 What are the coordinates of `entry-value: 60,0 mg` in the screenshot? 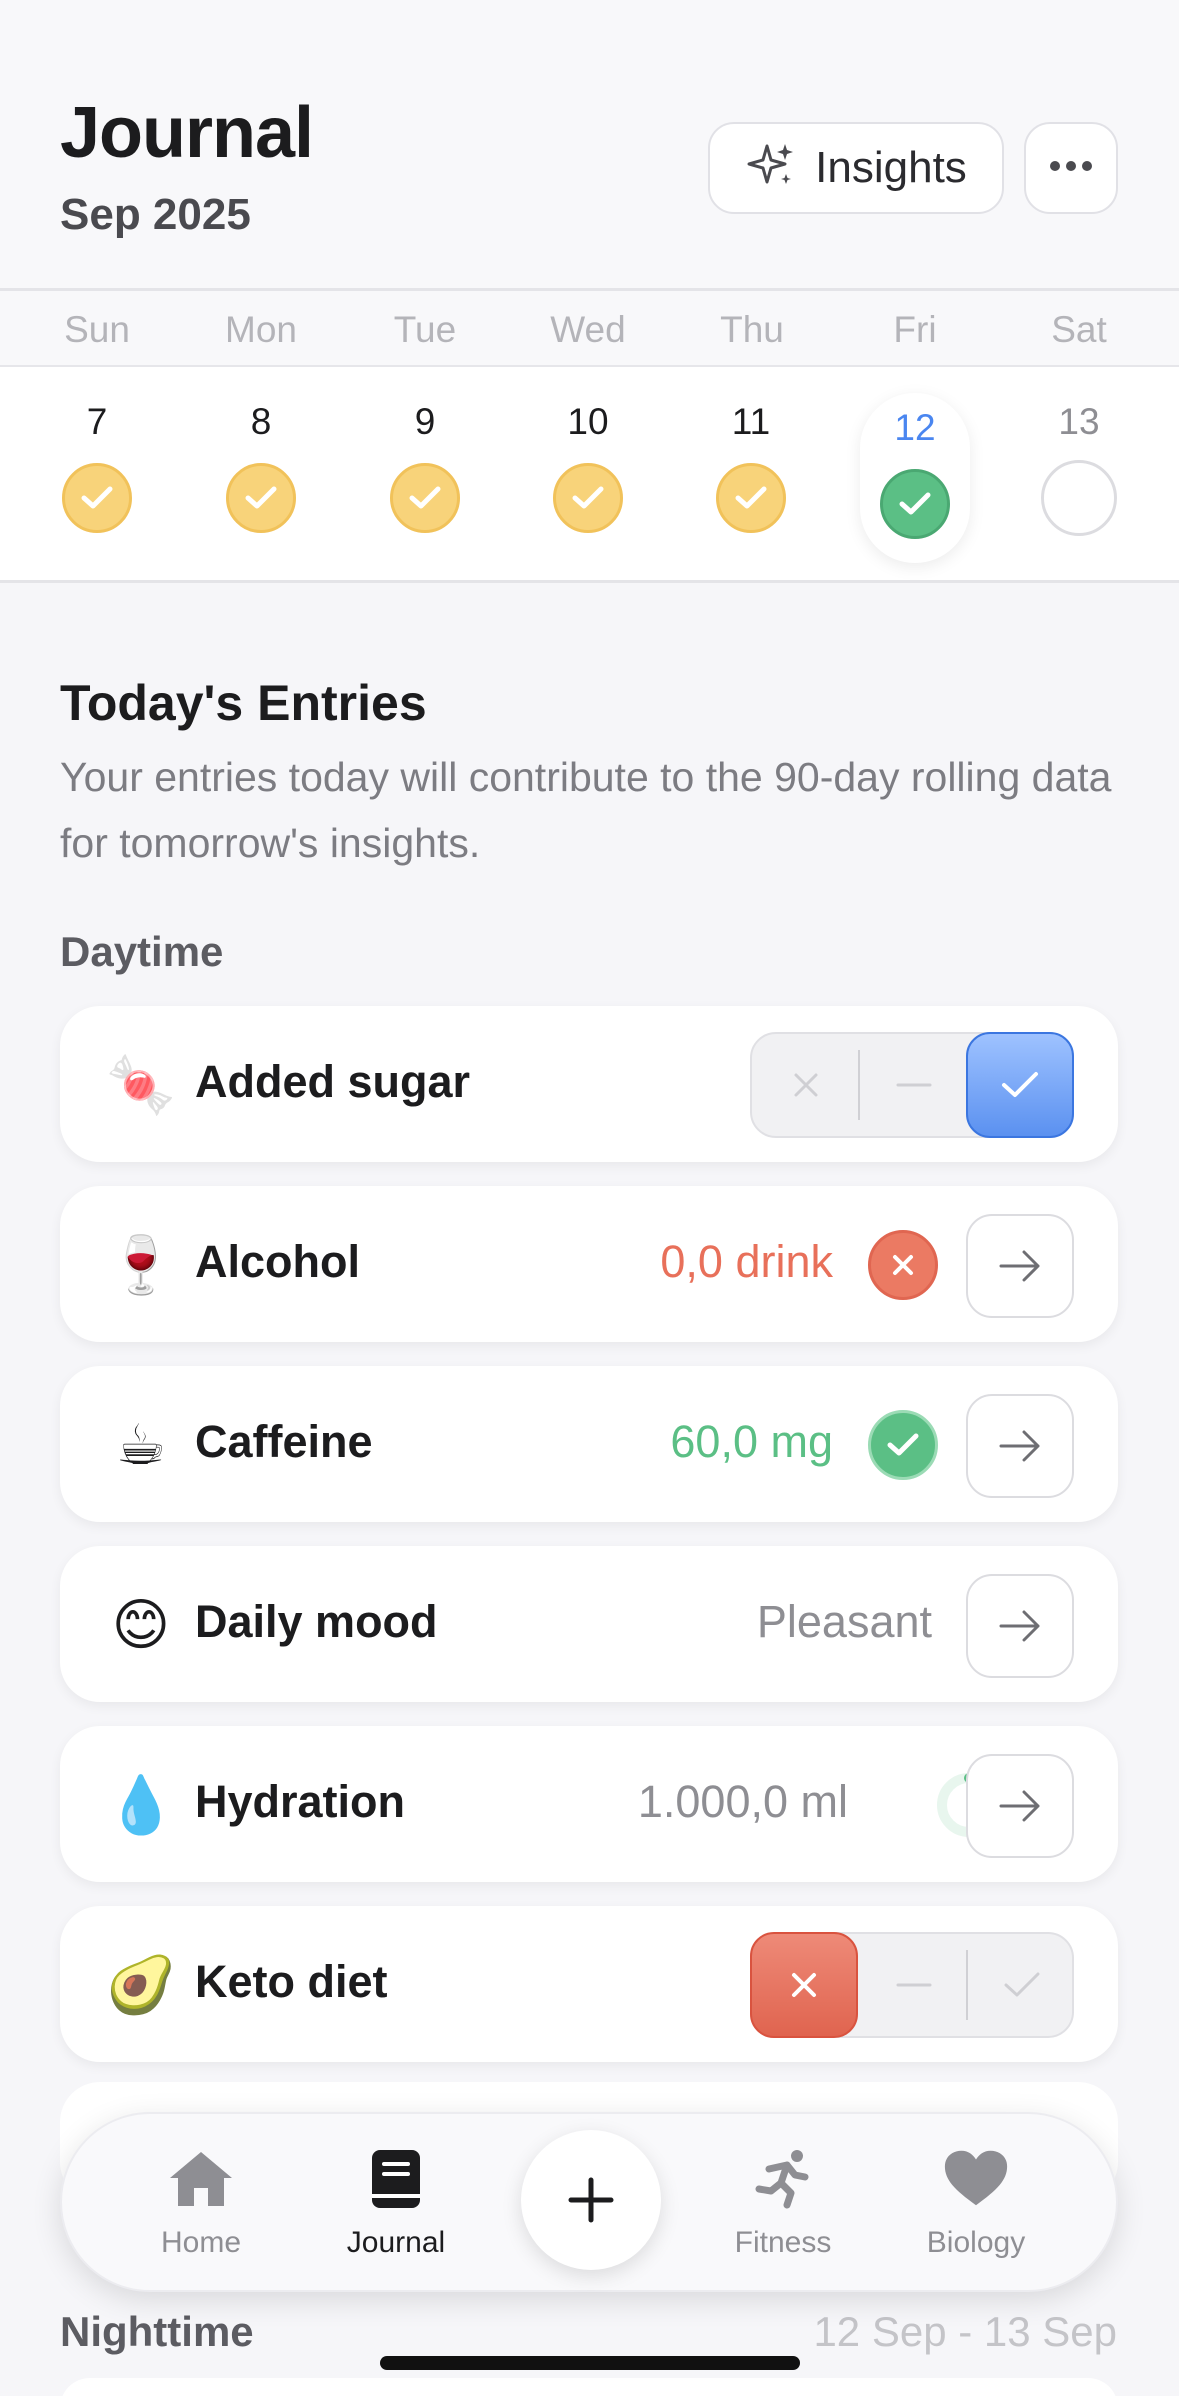 It's located at (751, 1441).